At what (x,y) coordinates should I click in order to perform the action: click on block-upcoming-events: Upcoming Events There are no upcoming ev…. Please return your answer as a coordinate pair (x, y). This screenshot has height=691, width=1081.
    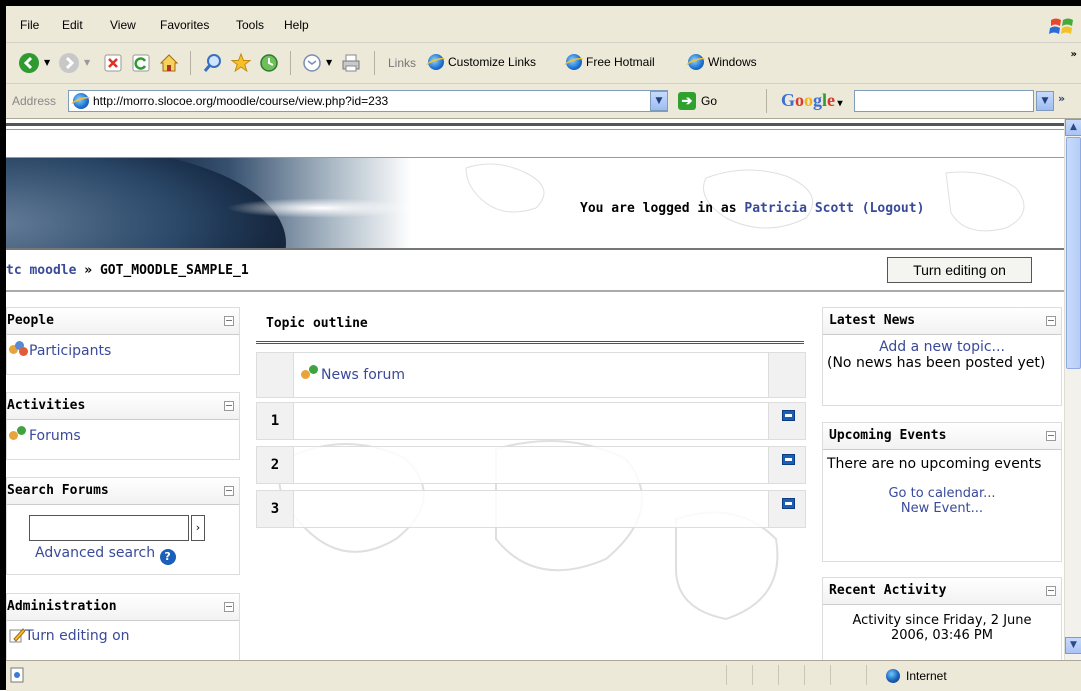
    Looking at the image, I should click on (942, 492).